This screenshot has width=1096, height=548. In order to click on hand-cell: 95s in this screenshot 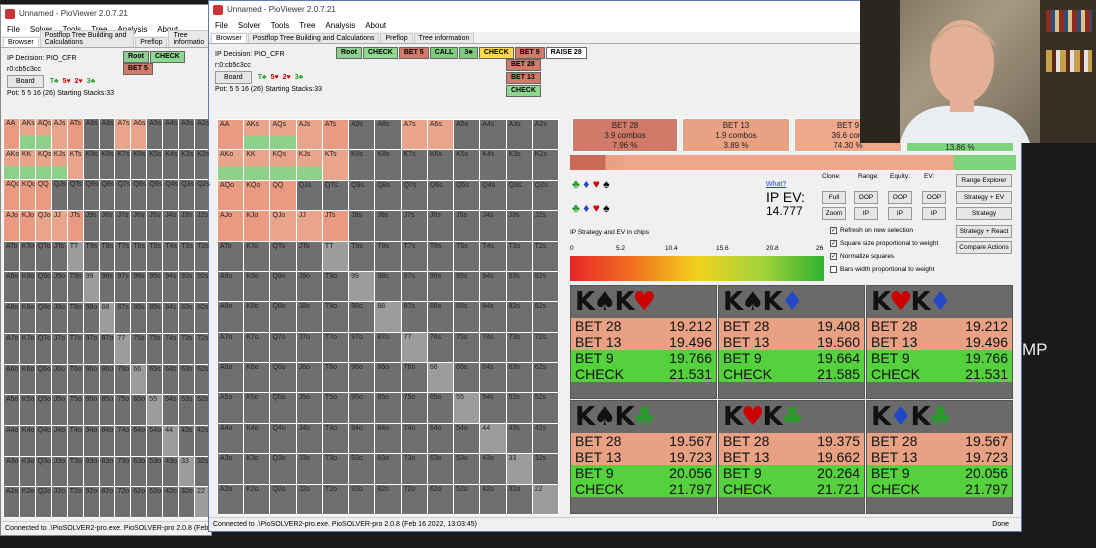, I will do `click(467, 286)`.